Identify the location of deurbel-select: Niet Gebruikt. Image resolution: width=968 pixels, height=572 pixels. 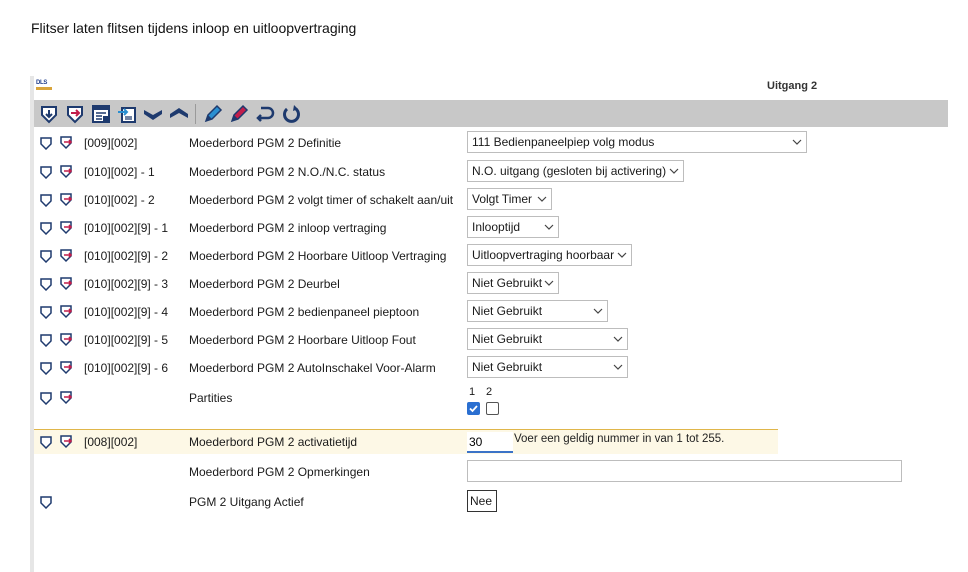
(513, 283).